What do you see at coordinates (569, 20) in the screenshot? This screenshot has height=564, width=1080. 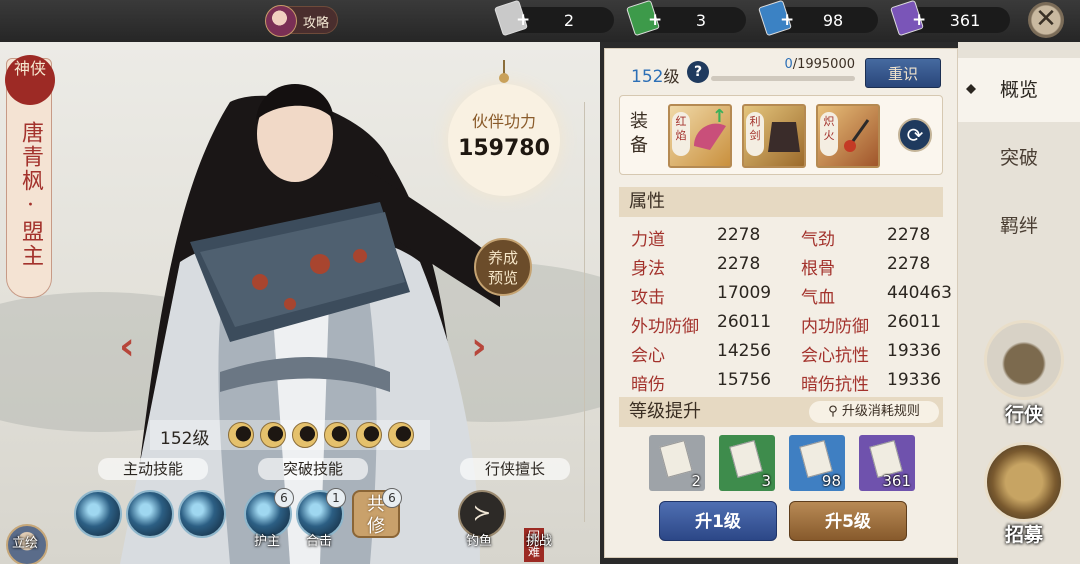 I see `resource-value: 2` at bounding box center [569, 20].